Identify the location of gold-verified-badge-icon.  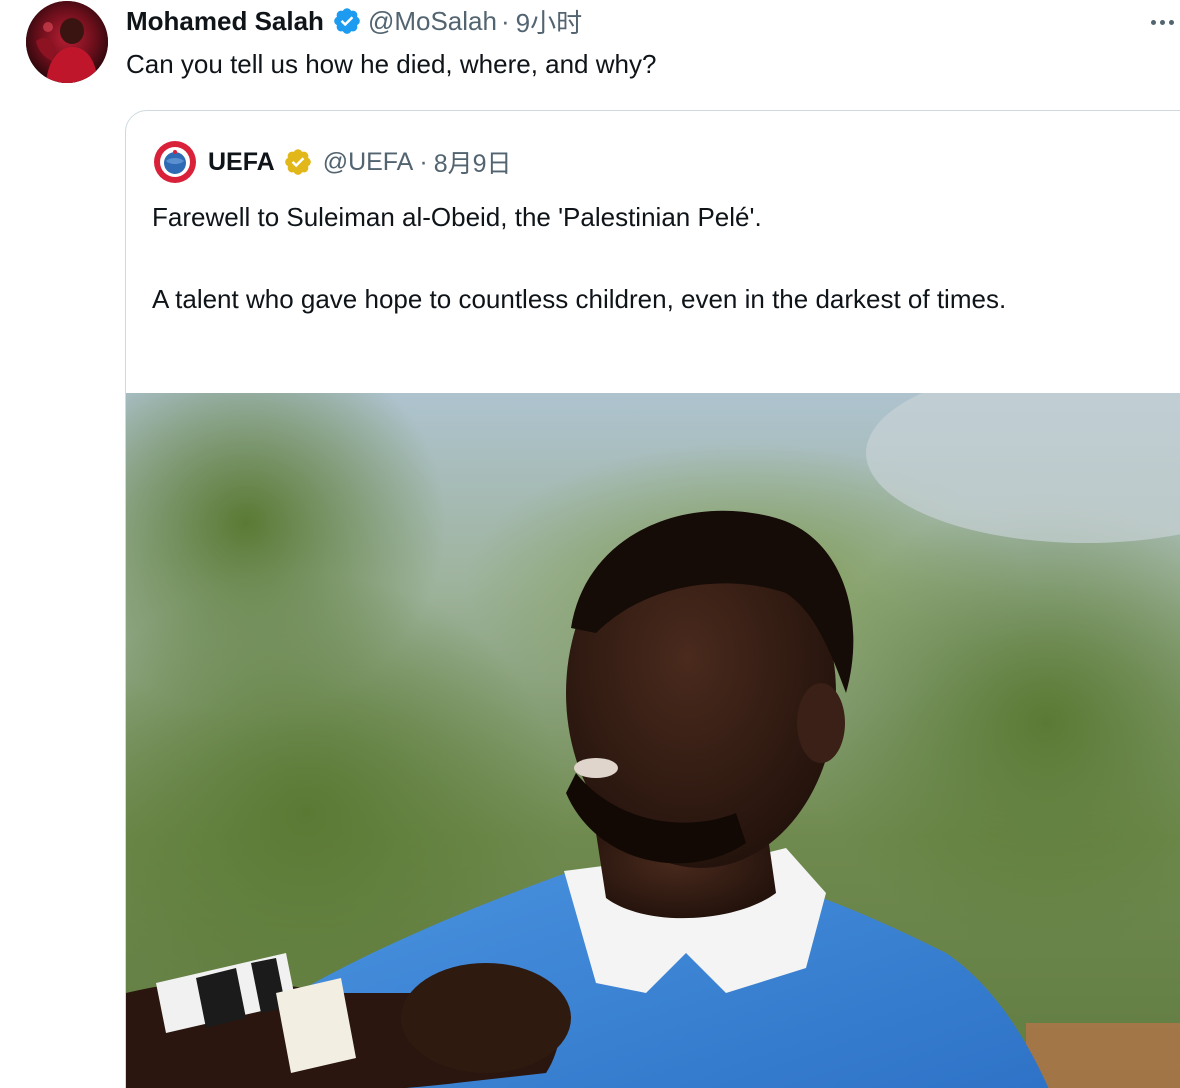
(298, 162).